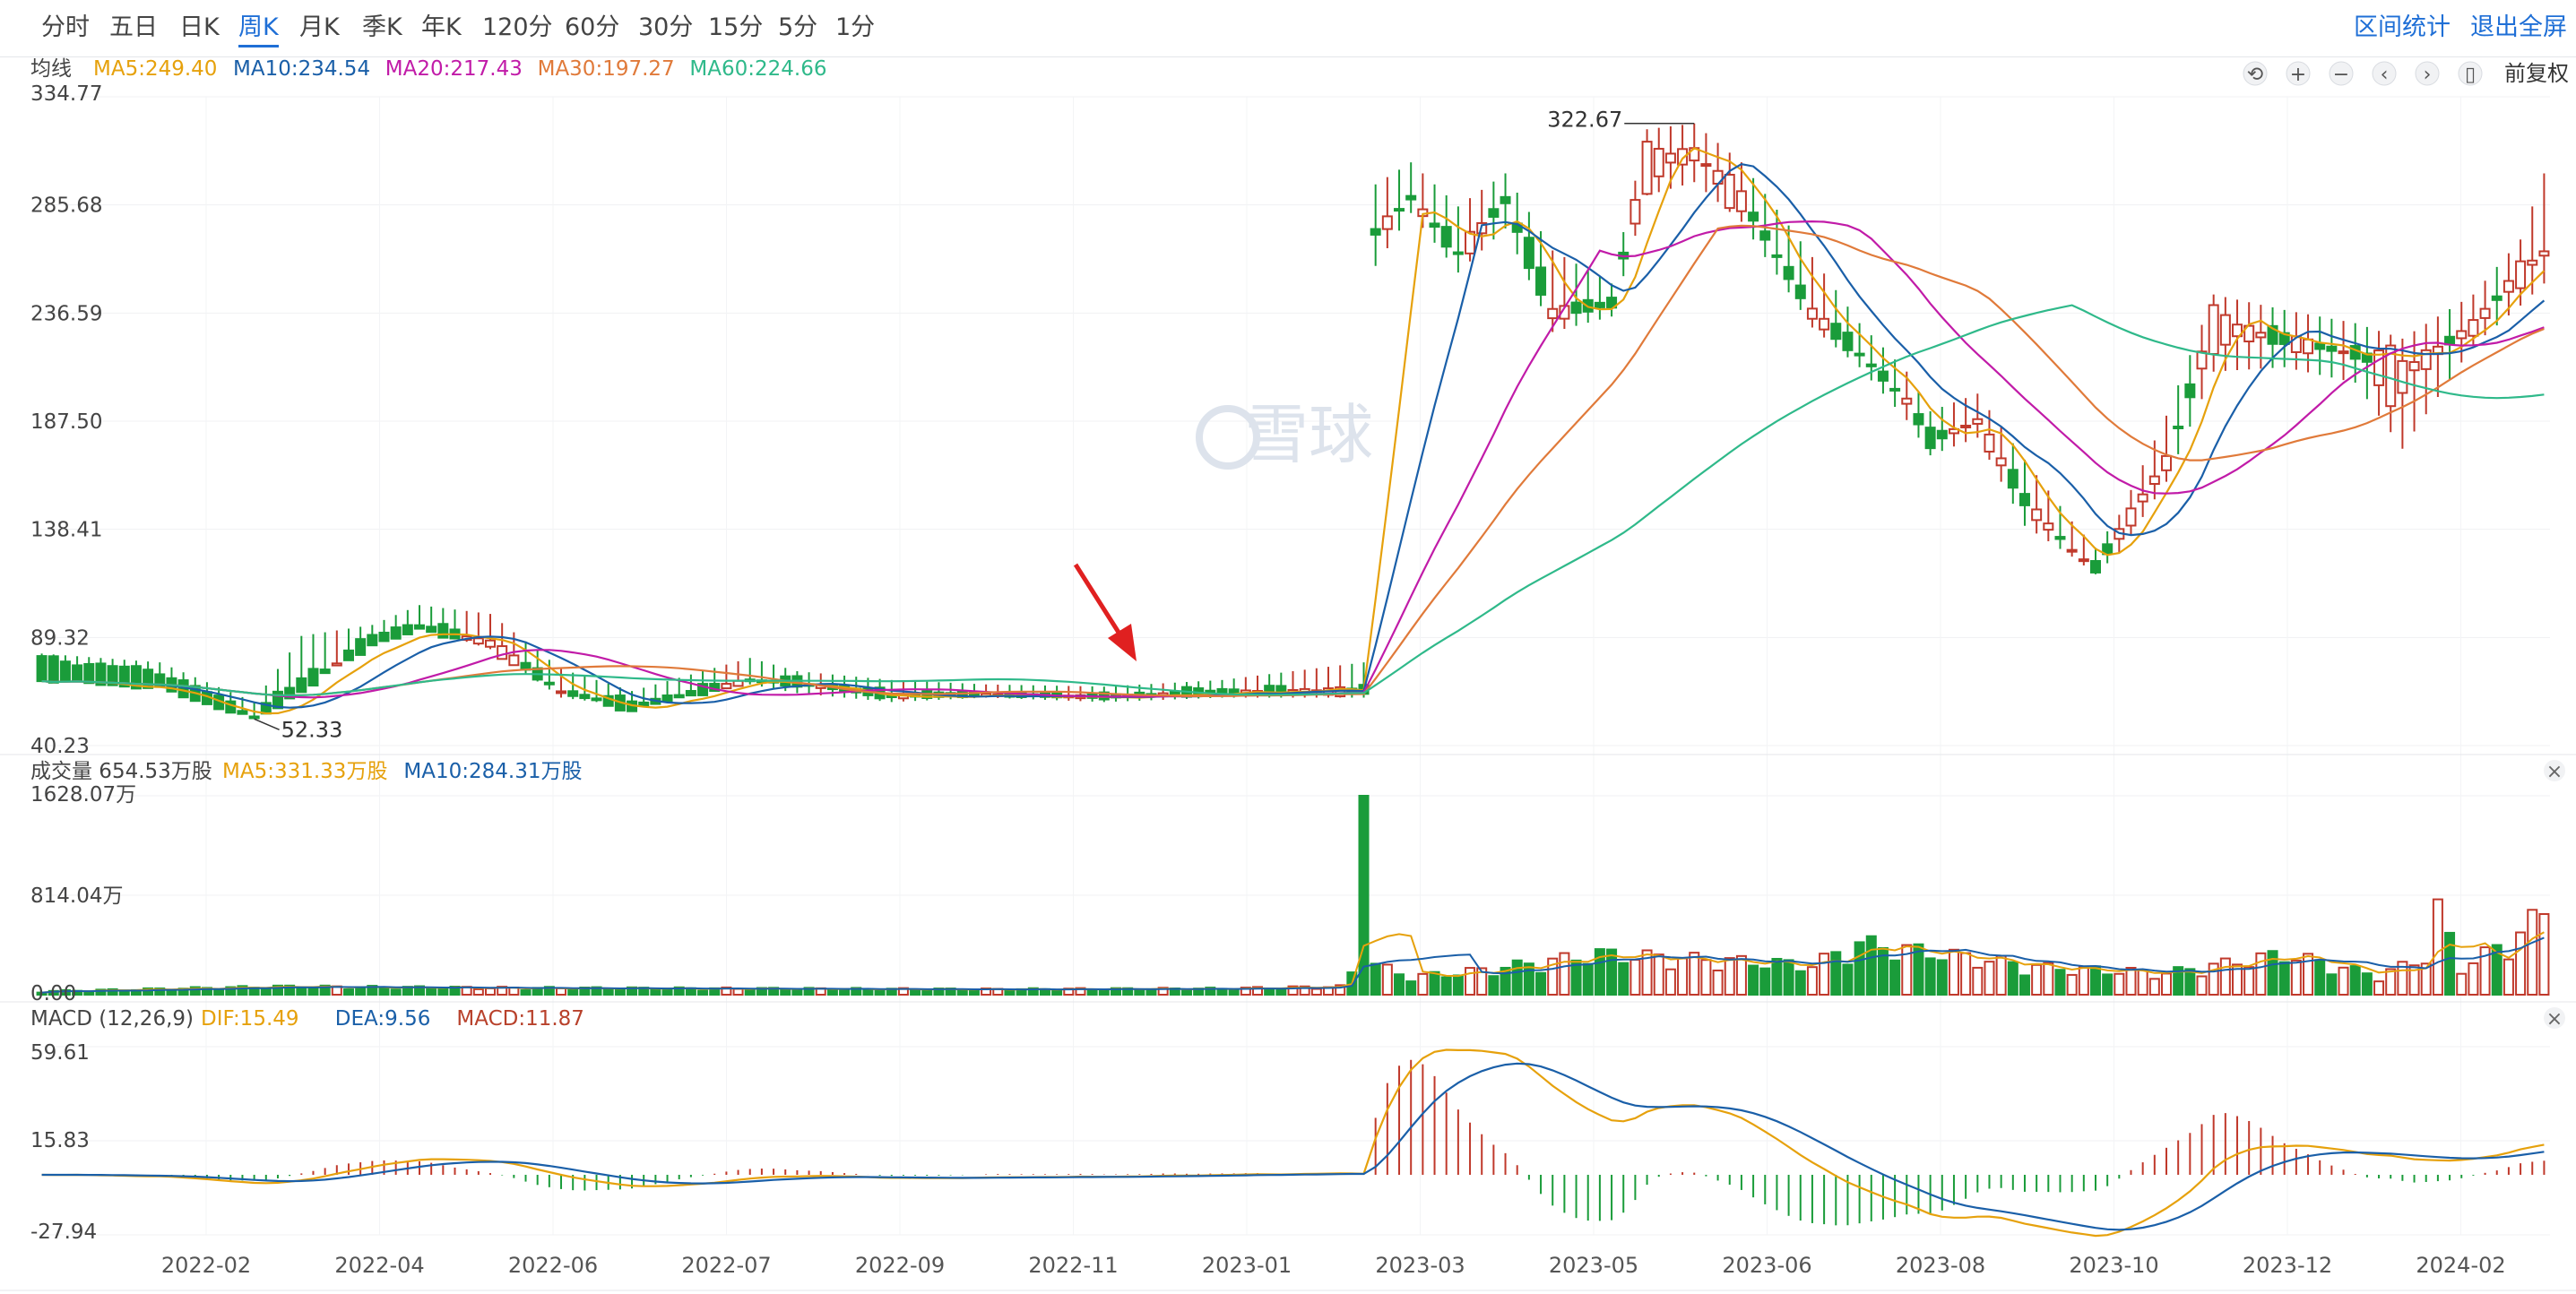 The width and height of the screenshot is (2576, 1294). I want to click on scroll-right-icon-glyph: ›, so click(2428, 75).